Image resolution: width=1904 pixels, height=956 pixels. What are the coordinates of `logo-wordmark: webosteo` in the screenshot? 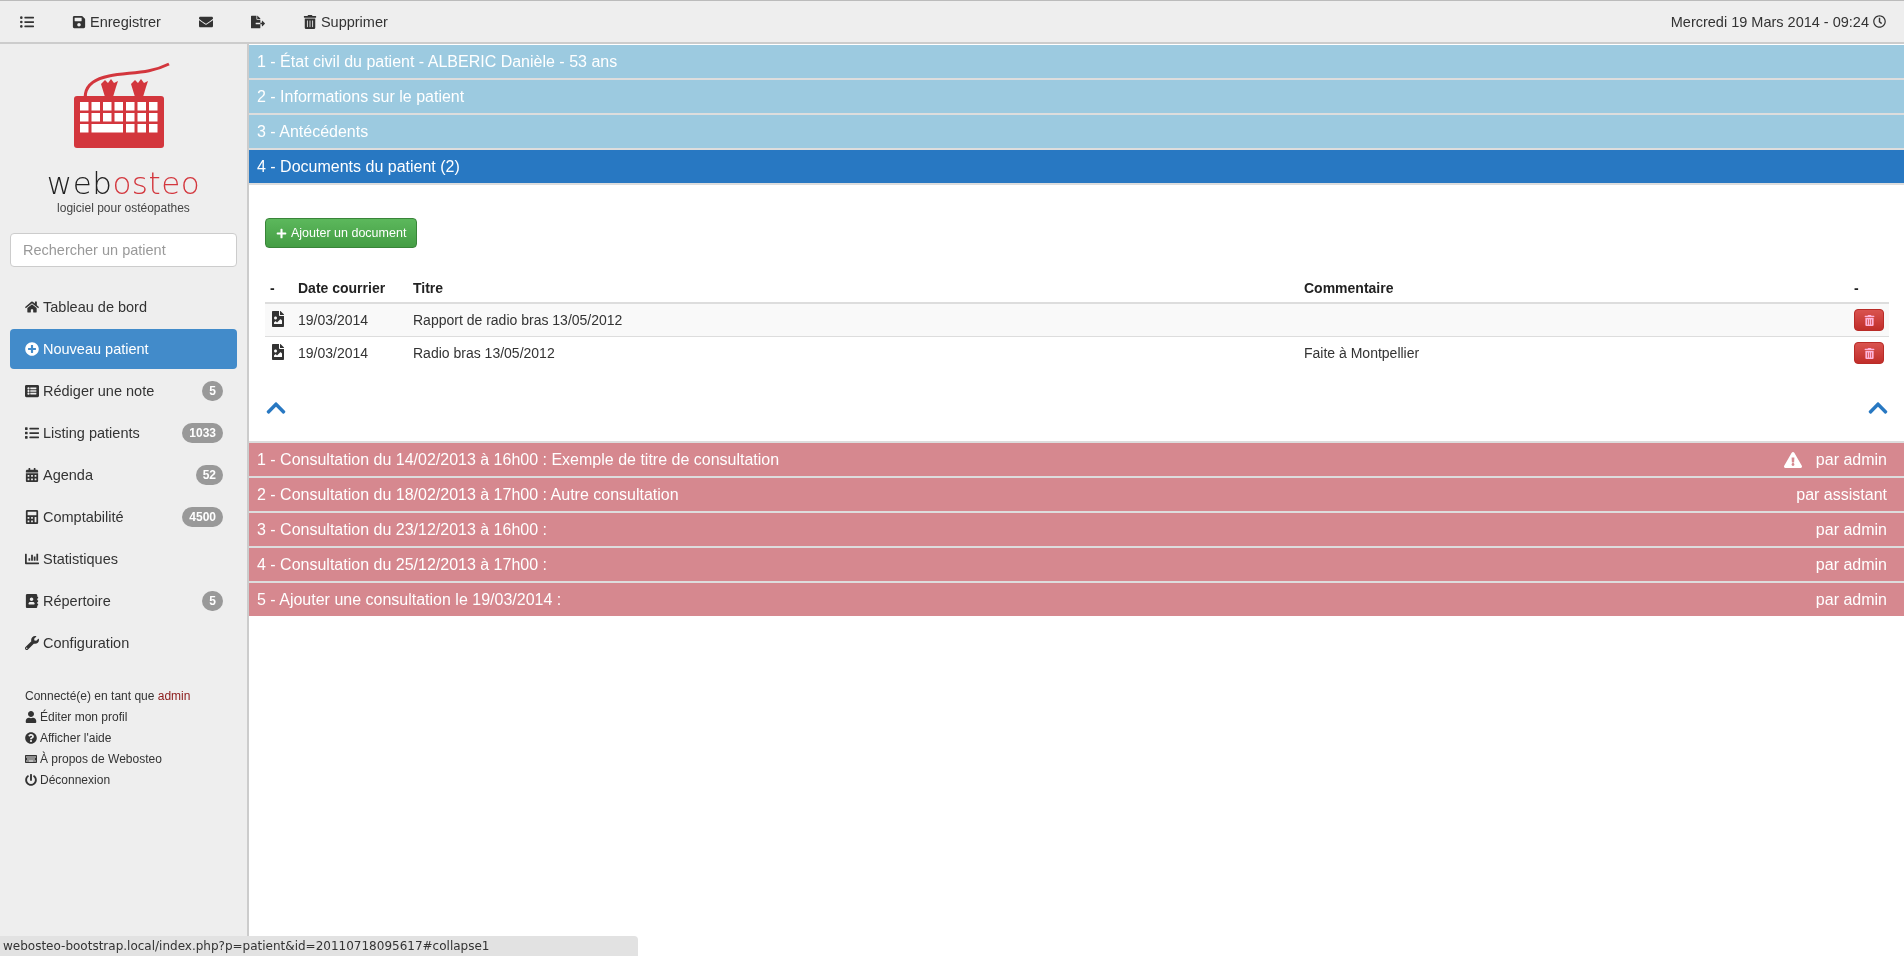 It's located at (123, 183).